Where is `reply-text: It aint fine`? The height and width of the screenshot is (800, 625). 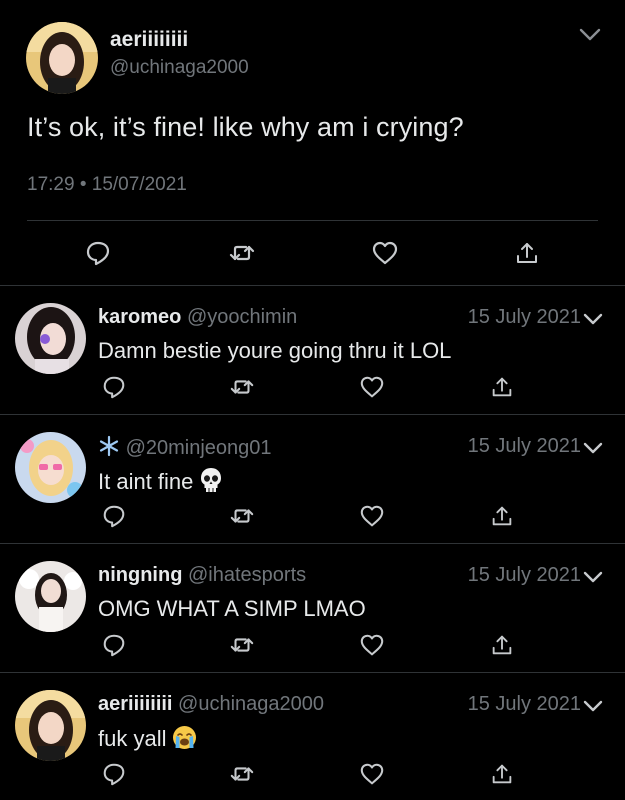 reply-text: It aint fine is located at coordinates (160, 481).